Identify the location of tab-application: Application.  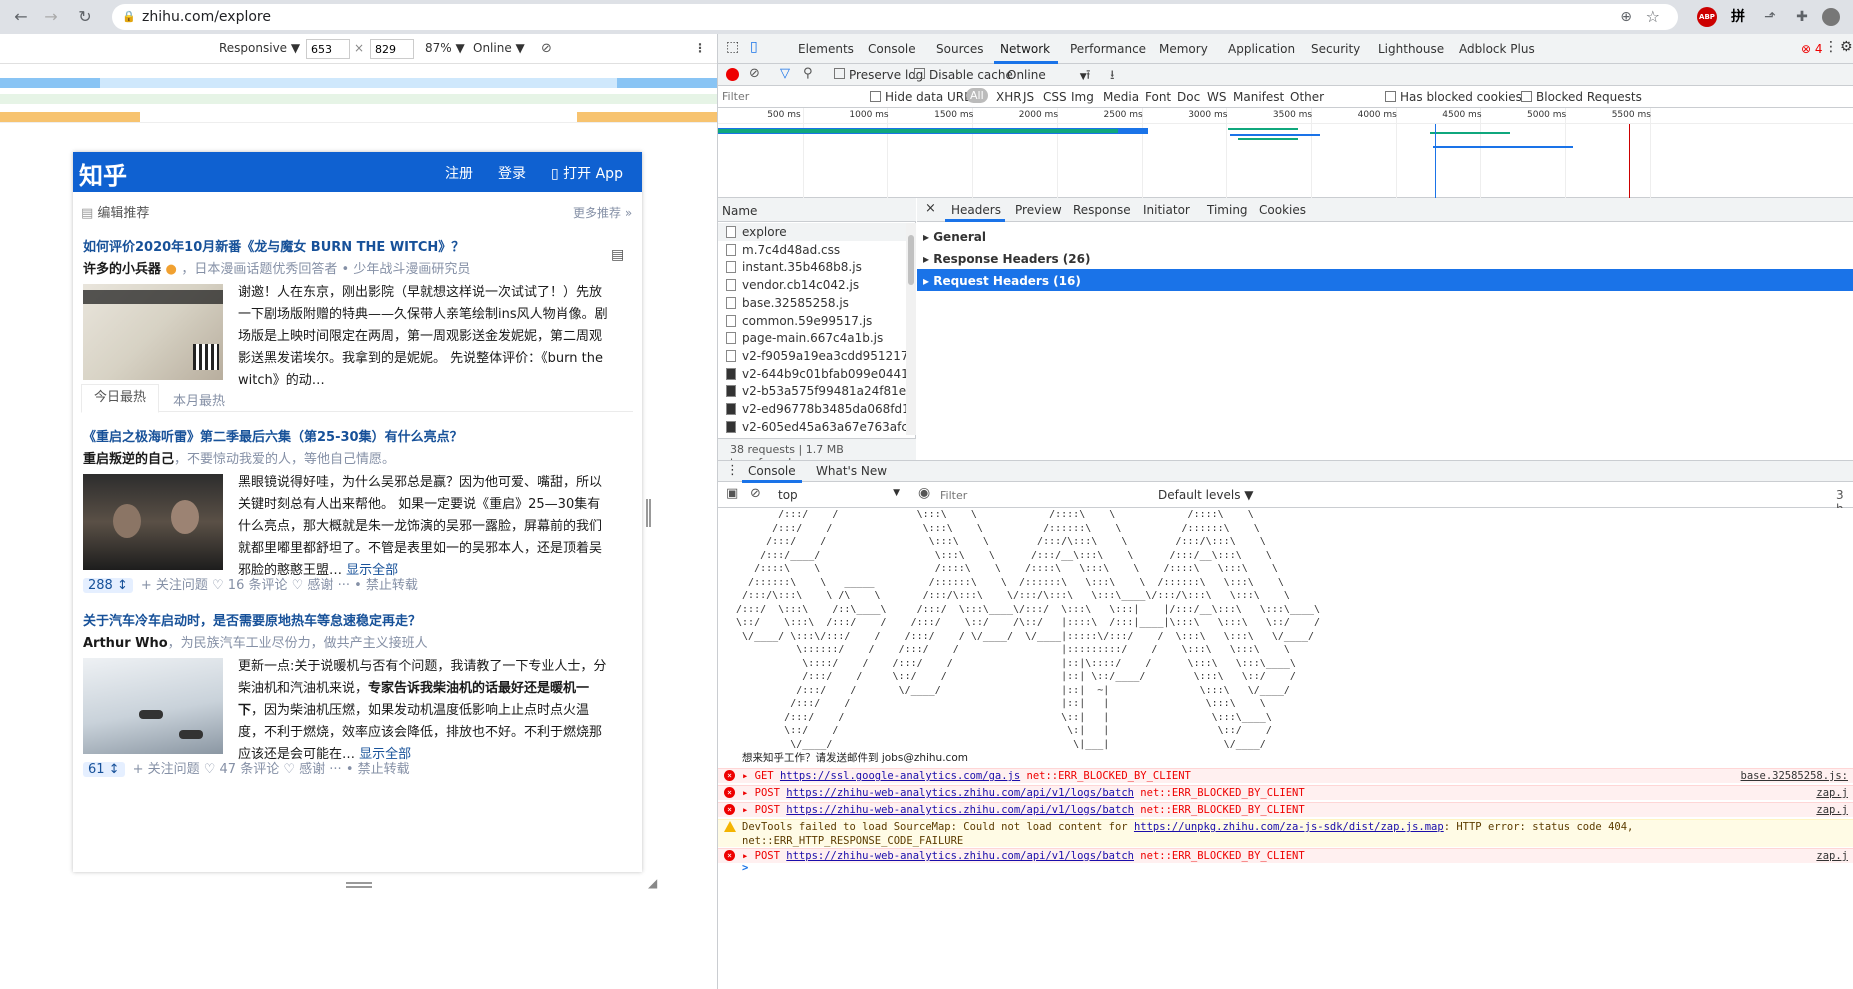
(1261, 49).